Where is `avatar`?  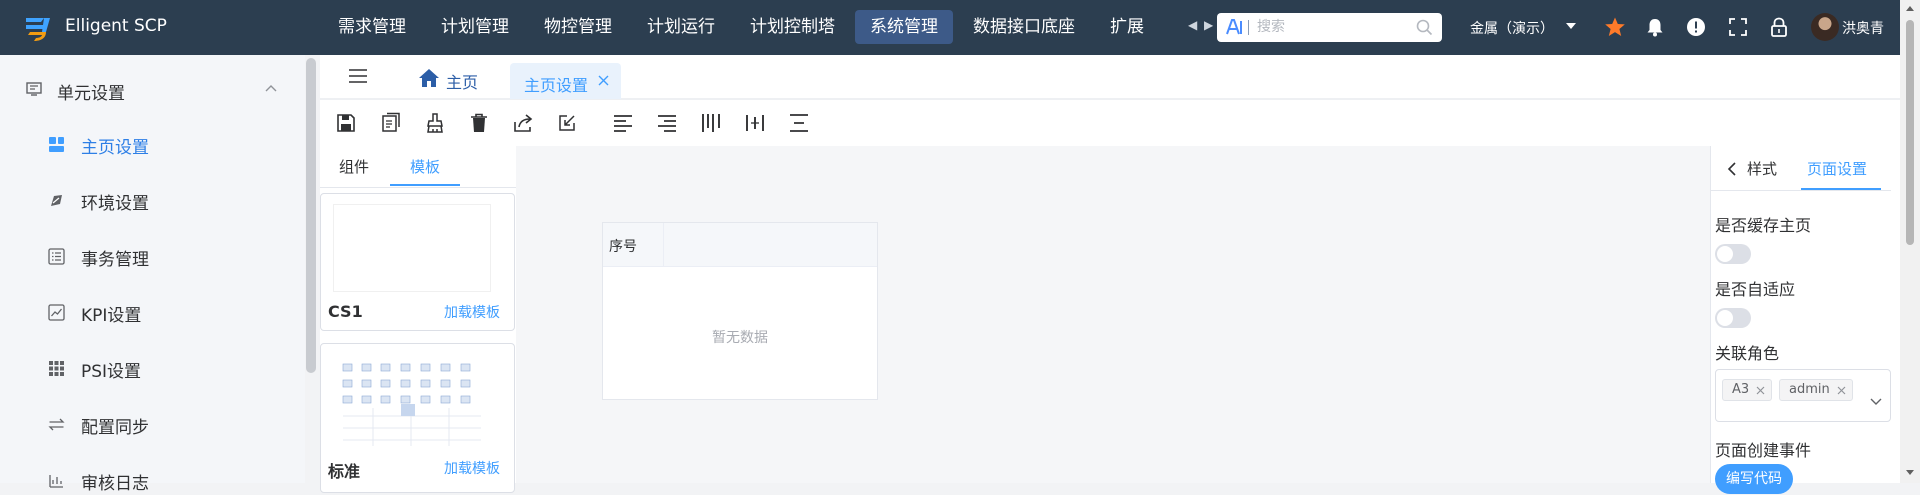 avatar is located at coordinates (1825, 27).